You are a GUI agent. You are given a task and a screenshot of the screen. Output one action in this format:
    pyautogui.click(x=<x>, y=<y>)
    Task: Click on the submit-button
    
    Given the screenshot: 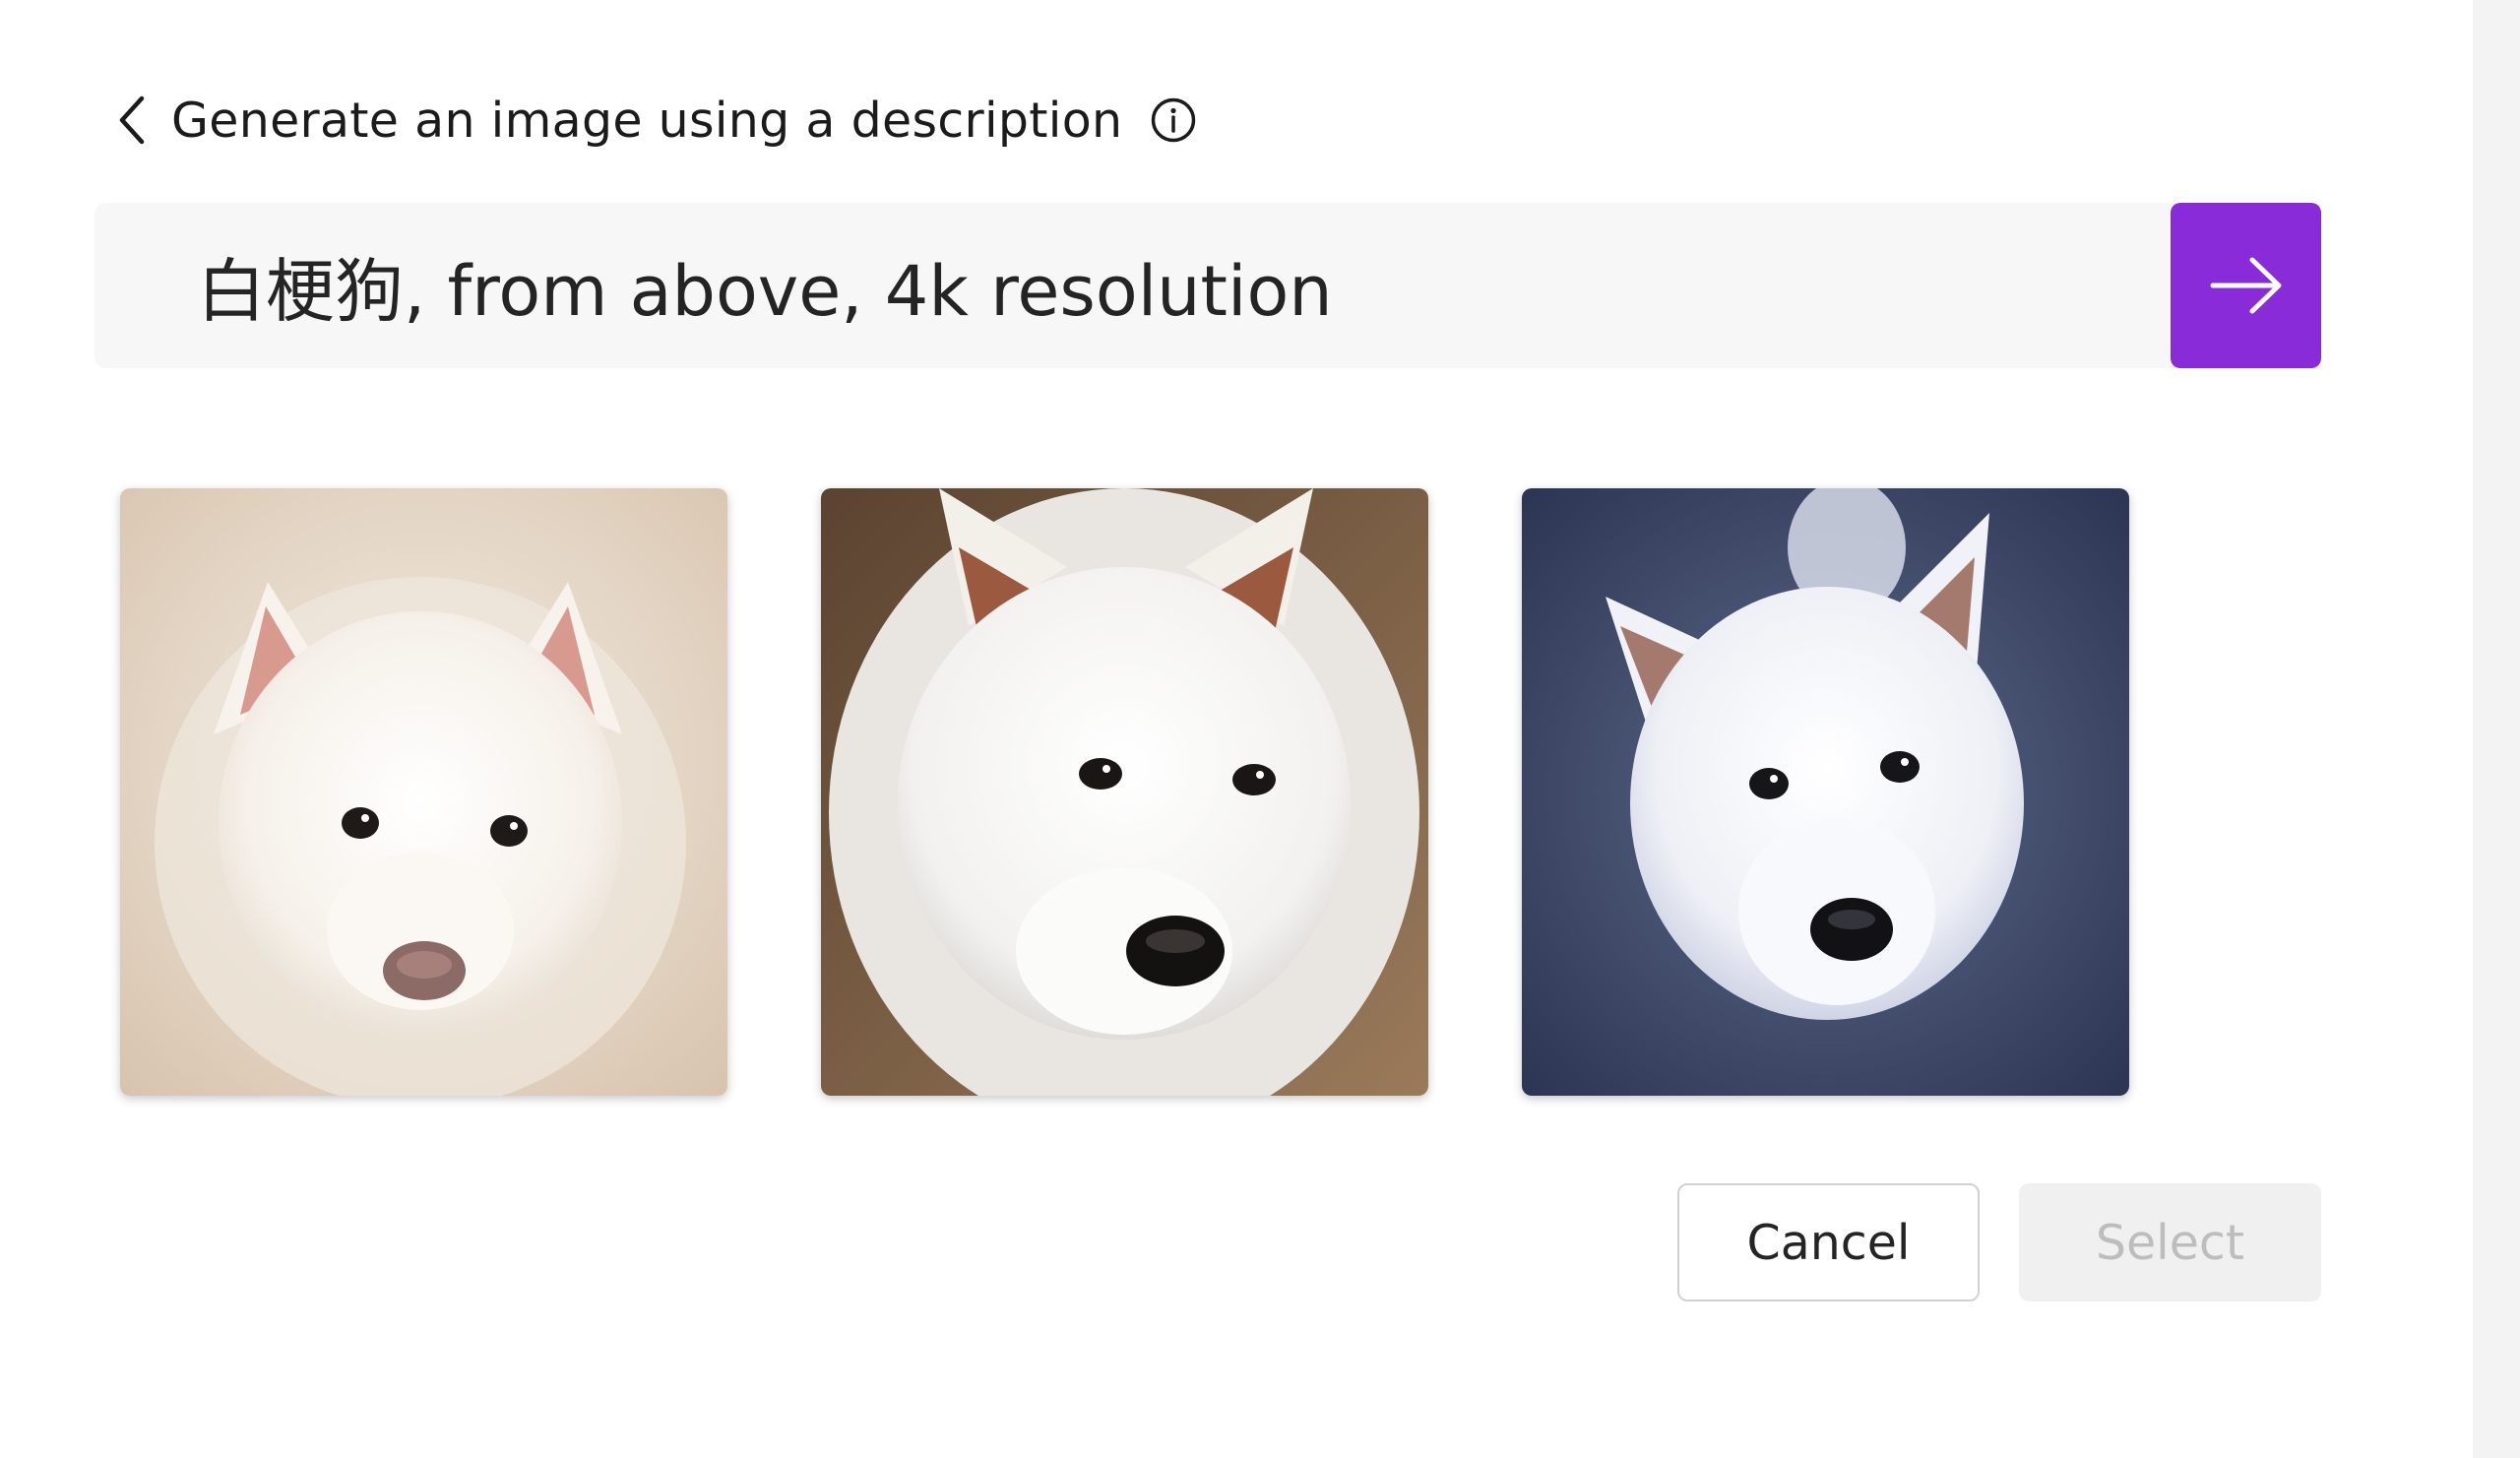 What is the action you would take?
    pyautogui.click(x=2246, y=285)
    